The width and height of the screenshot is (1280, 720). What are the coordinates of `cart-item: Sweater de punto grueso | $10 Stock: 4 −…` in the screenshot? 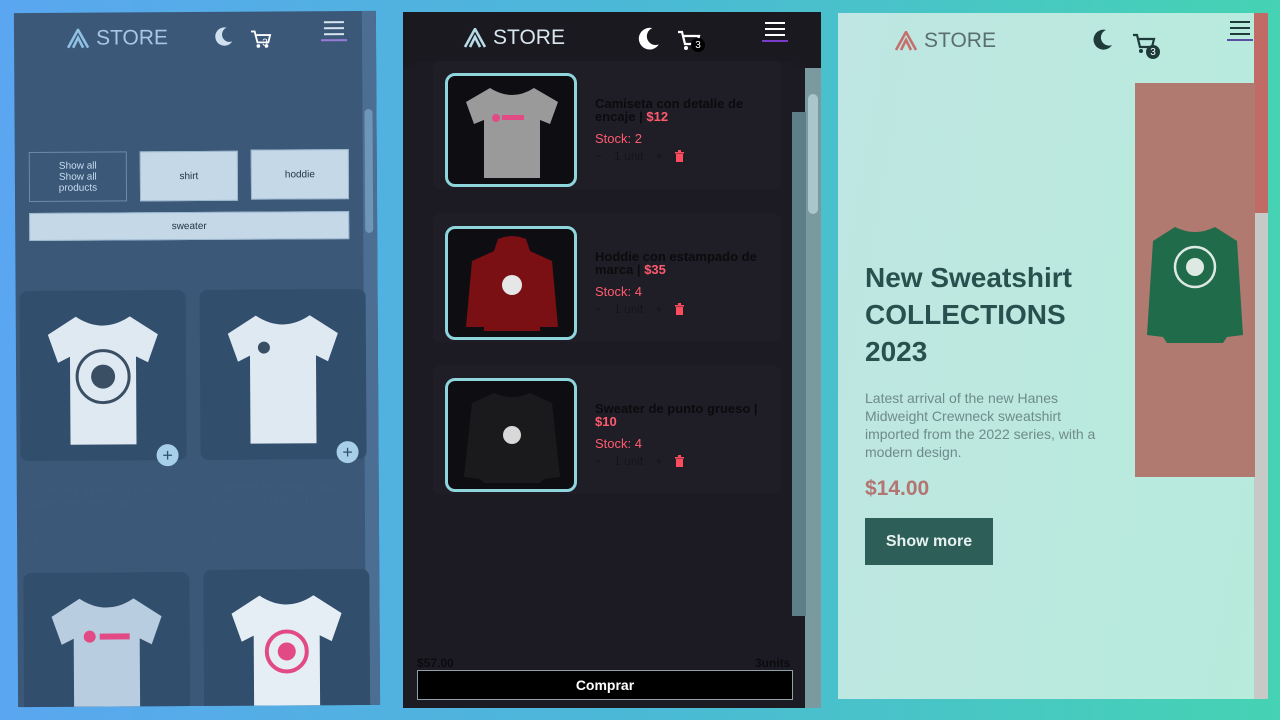 It's located at (607, 430).